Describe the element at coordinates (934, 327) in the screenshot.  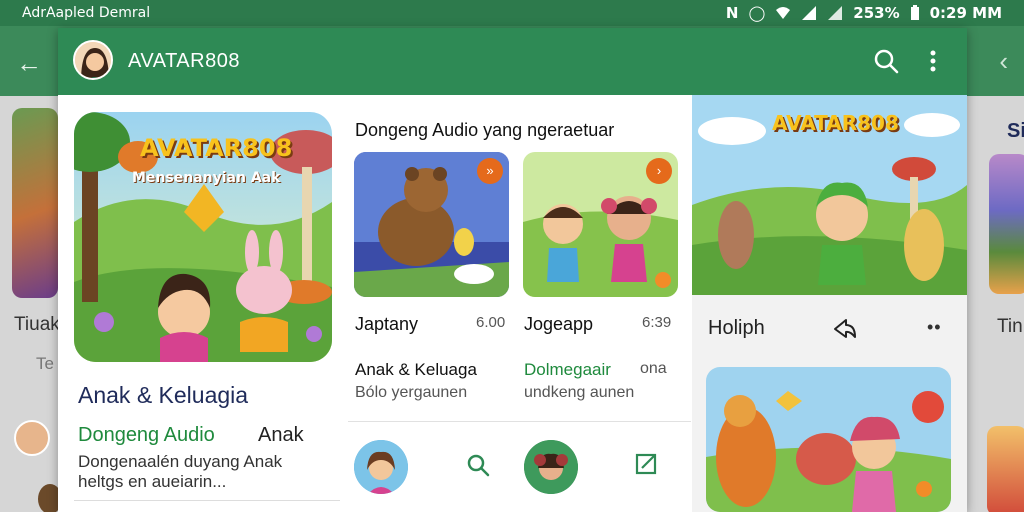
I see `more-icon: ••` at that location.